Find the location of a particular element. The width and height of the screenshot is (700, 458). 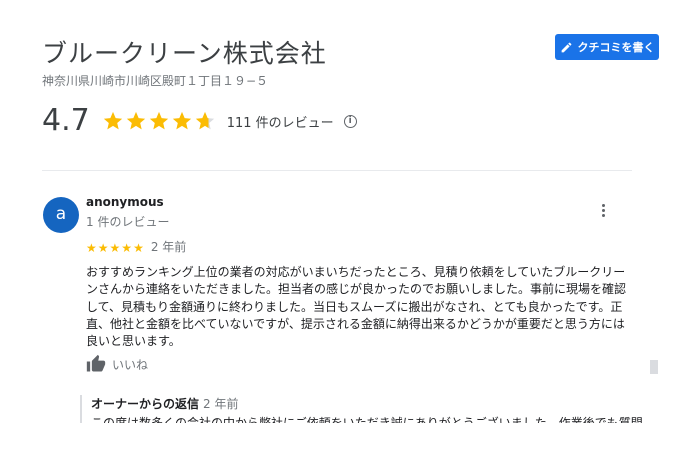

review-stars: ★★★★★ is located at coordinates (115, 246).